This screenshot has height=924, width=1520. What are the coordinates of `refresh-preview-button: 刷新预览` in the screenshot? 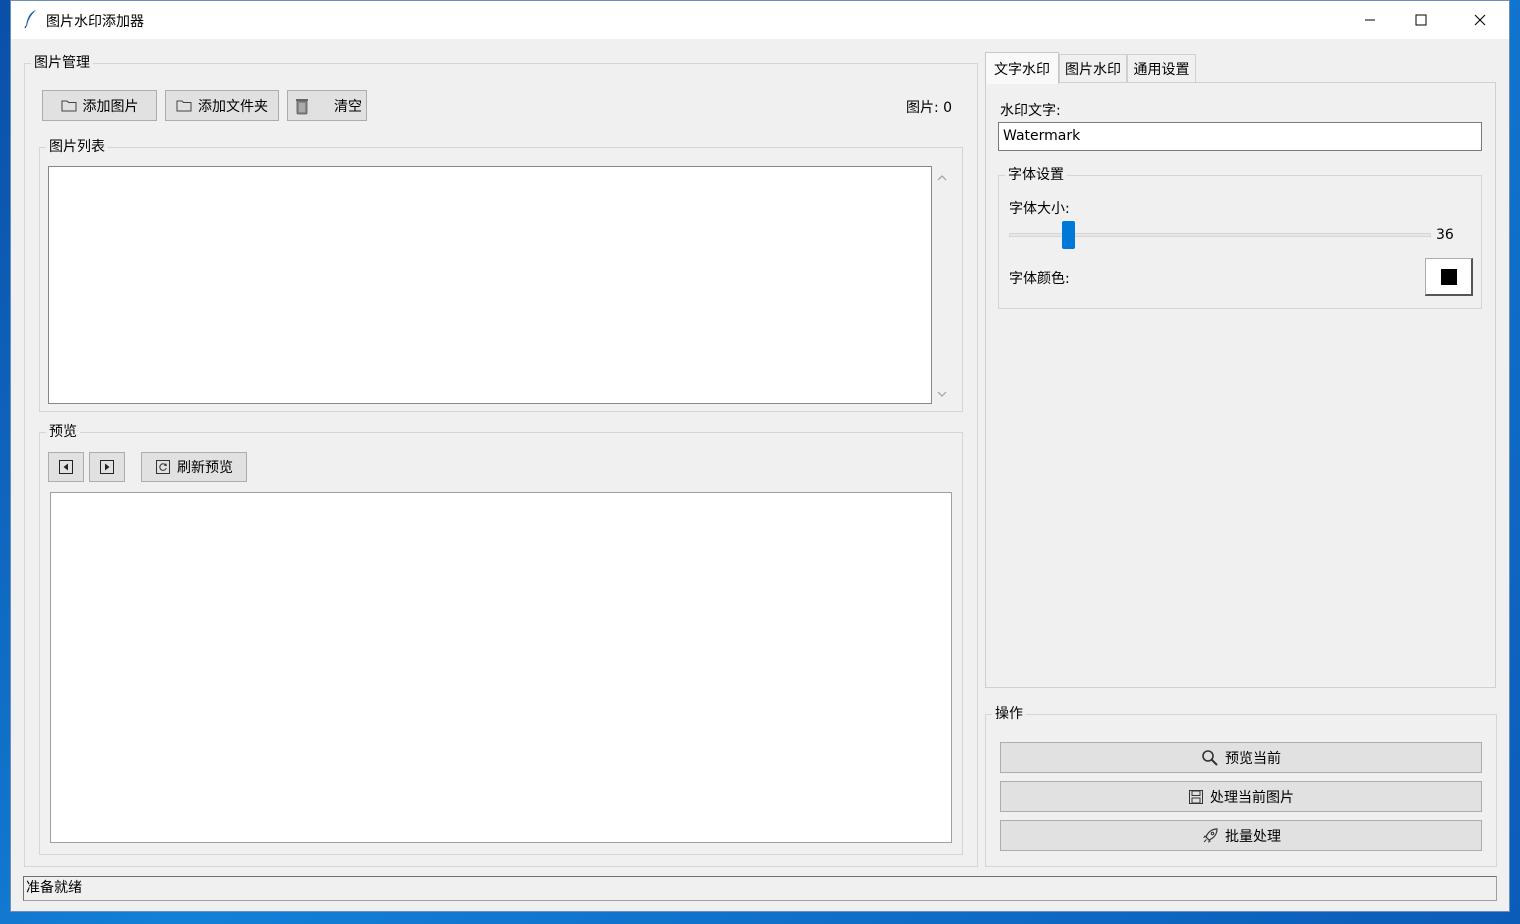 It's located at (194, 467).